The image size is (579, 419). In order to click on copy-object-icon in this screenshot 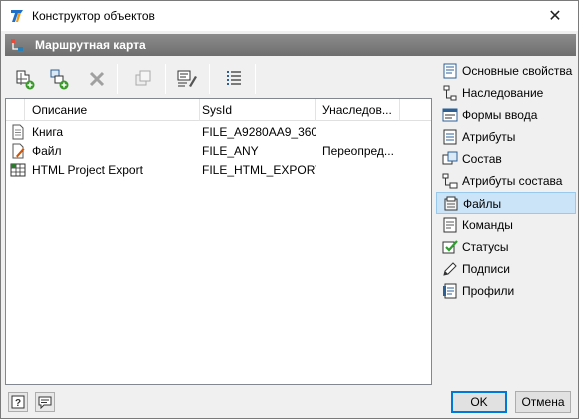, I will do `click(143, 78)`.